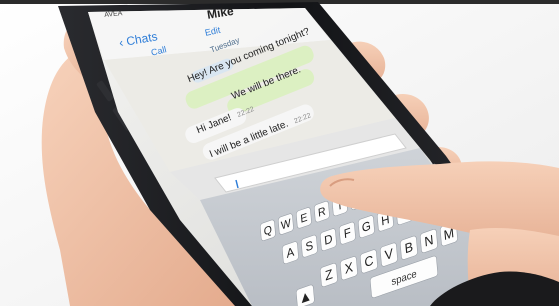 This screenshot has height=306, width=559. What do you see at coordinates (429, 241) in the screenshot?
I see `key-label: N` at bounding box center [429, 241].